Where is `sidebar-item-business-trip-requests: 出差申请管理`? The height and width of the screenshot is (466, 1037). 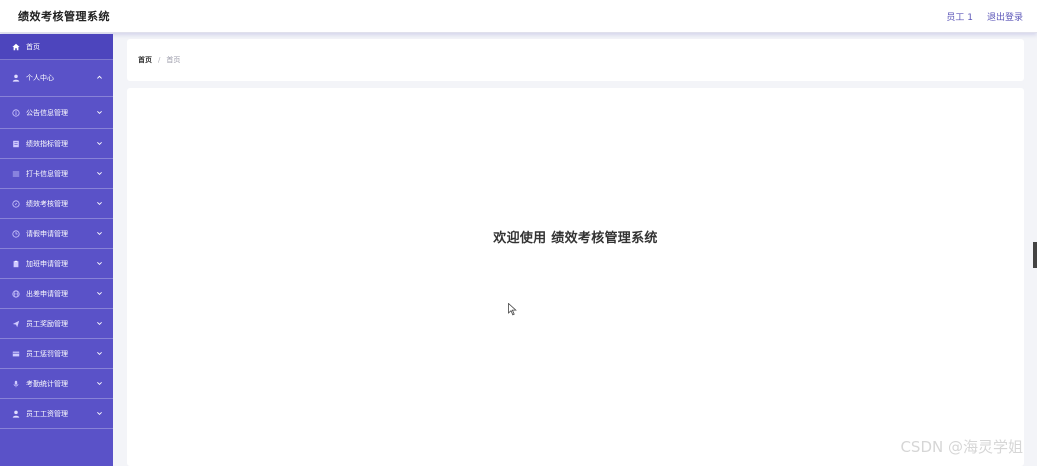 sidebar-item-business-trip-requests: 出差申请管理 is located at coordinates (56, 294).